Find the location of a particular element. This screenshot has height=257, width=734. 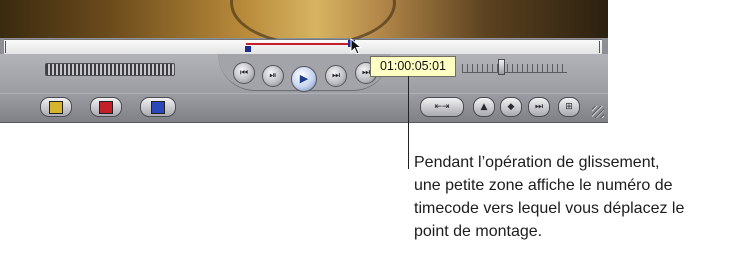

jog-control is located at coordinates (110, 69).